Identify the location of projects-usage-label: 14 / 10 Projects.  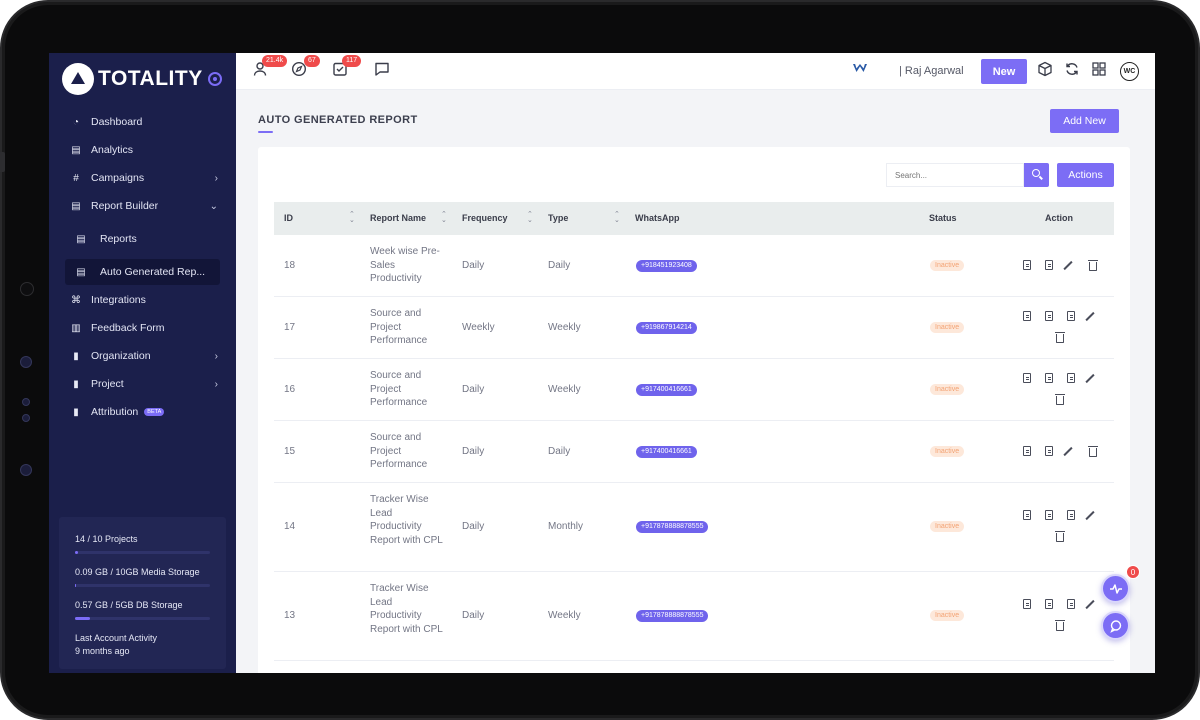
(106, 539).